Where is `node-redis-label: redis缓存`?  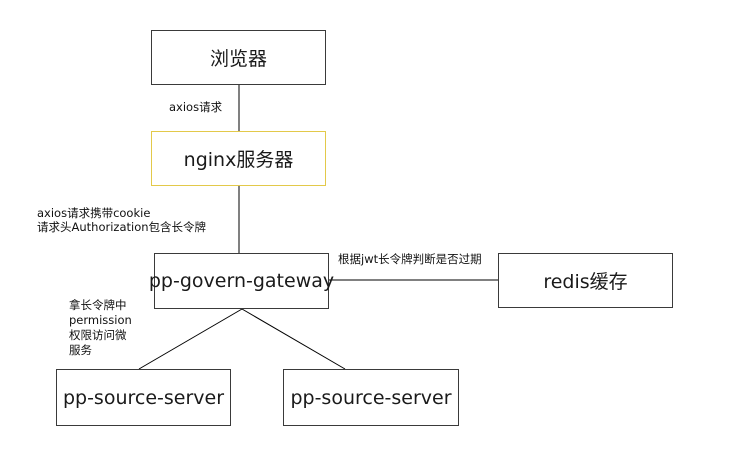
node-redis-label: redis缓存 is located at coordinates (585, 282).